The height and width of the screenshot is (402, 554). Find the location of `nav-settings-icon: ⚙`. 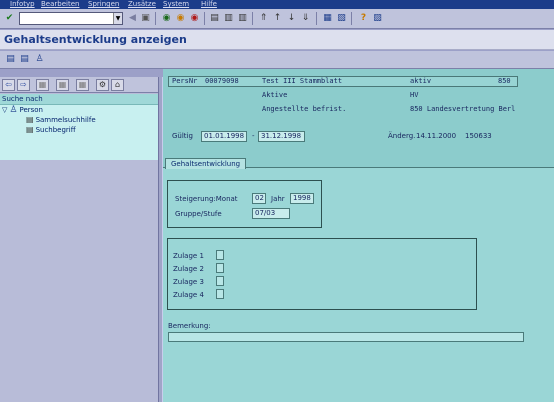

nav-settings-icon: ⚙ is located at coordinates (102, 85).